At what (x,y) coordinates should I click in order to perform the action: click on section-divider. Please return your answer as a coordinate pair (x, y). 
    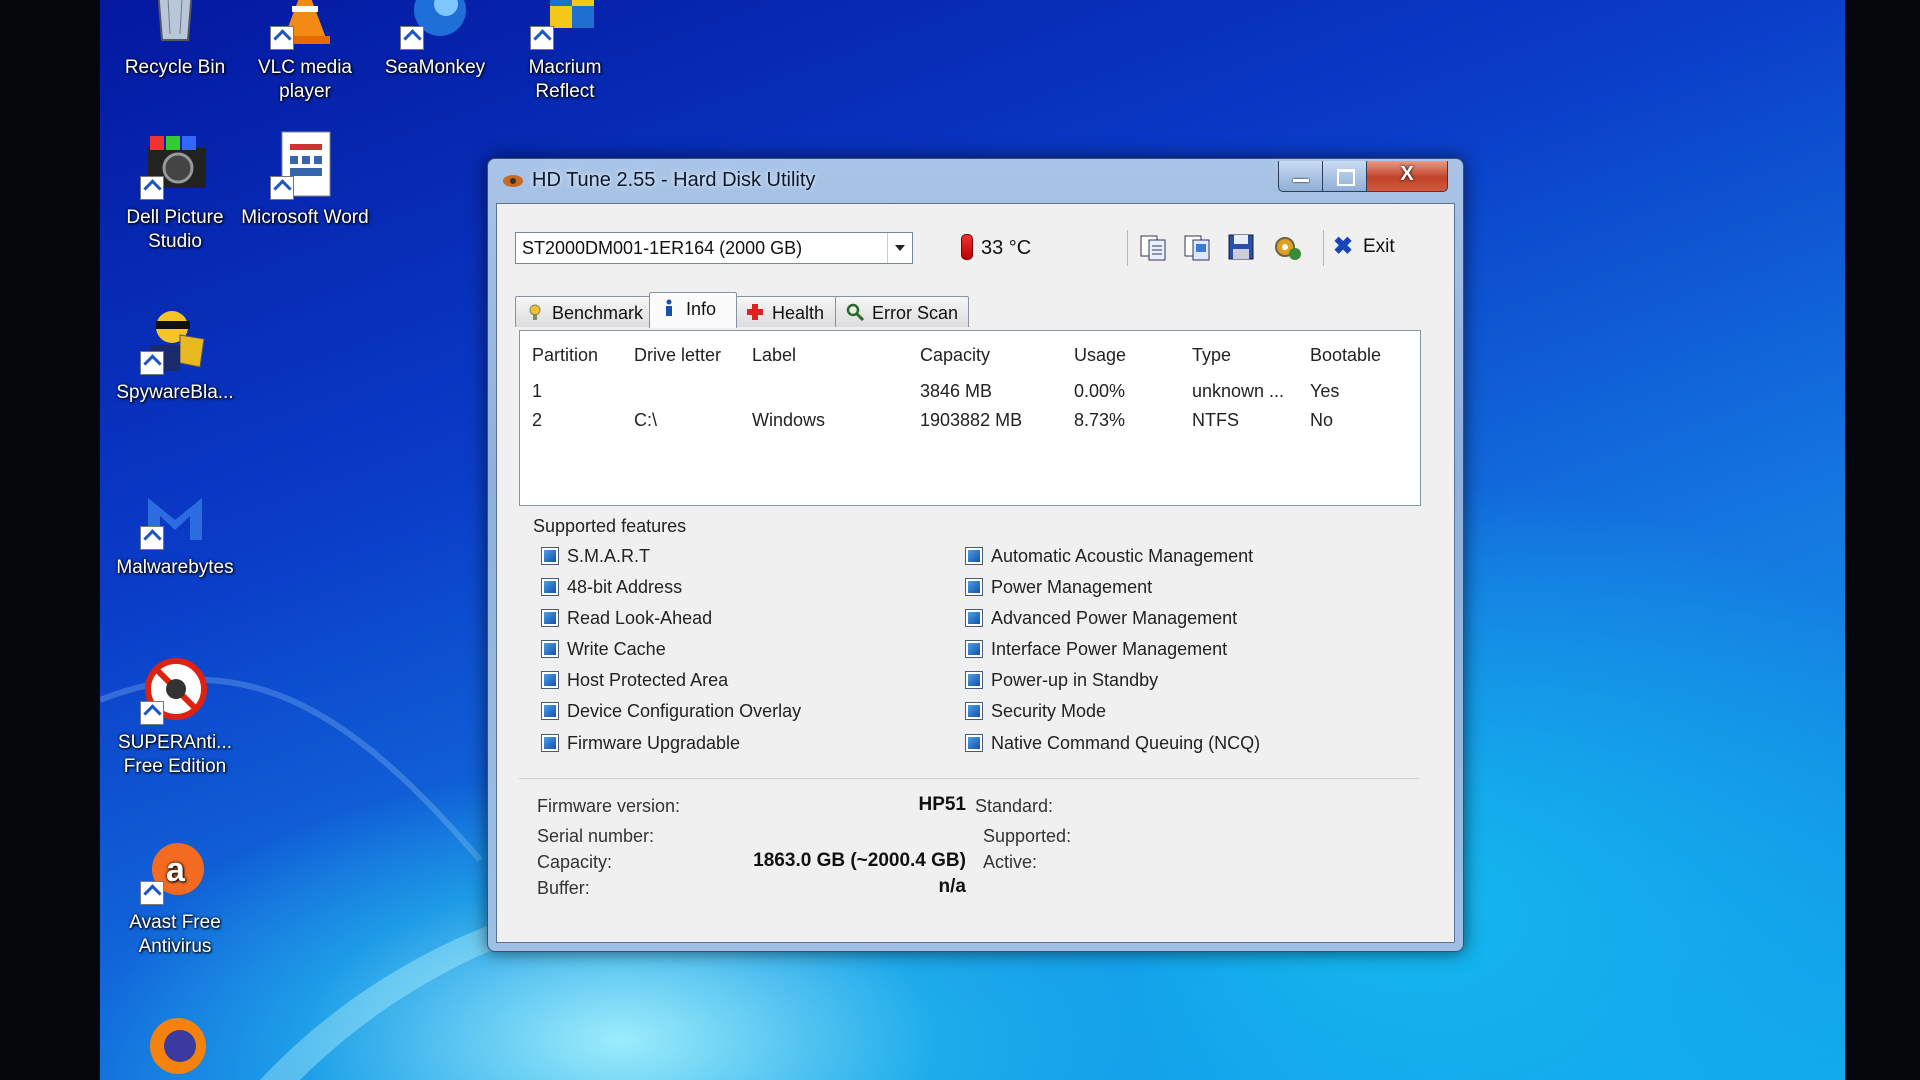
    Looking at the image, I should click on (969, 778).